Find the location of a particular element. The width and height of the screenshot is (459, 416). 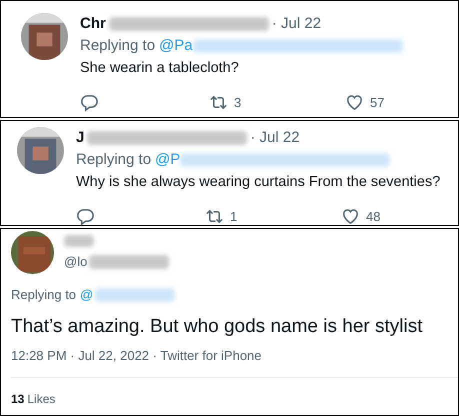

user-name: J is located at coordinates (80, 138).